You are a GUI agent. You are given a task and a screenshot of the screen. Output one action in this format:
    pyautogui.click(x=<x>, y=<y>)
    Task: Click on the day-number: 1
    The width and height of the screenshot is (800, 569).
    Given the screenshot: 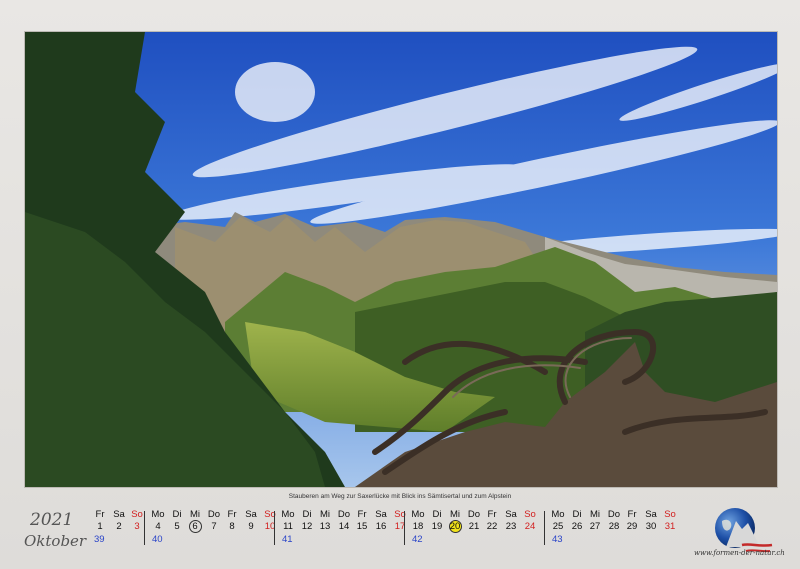 What is the action you would take?
    pyautogui.click(x=100, y=526)
    